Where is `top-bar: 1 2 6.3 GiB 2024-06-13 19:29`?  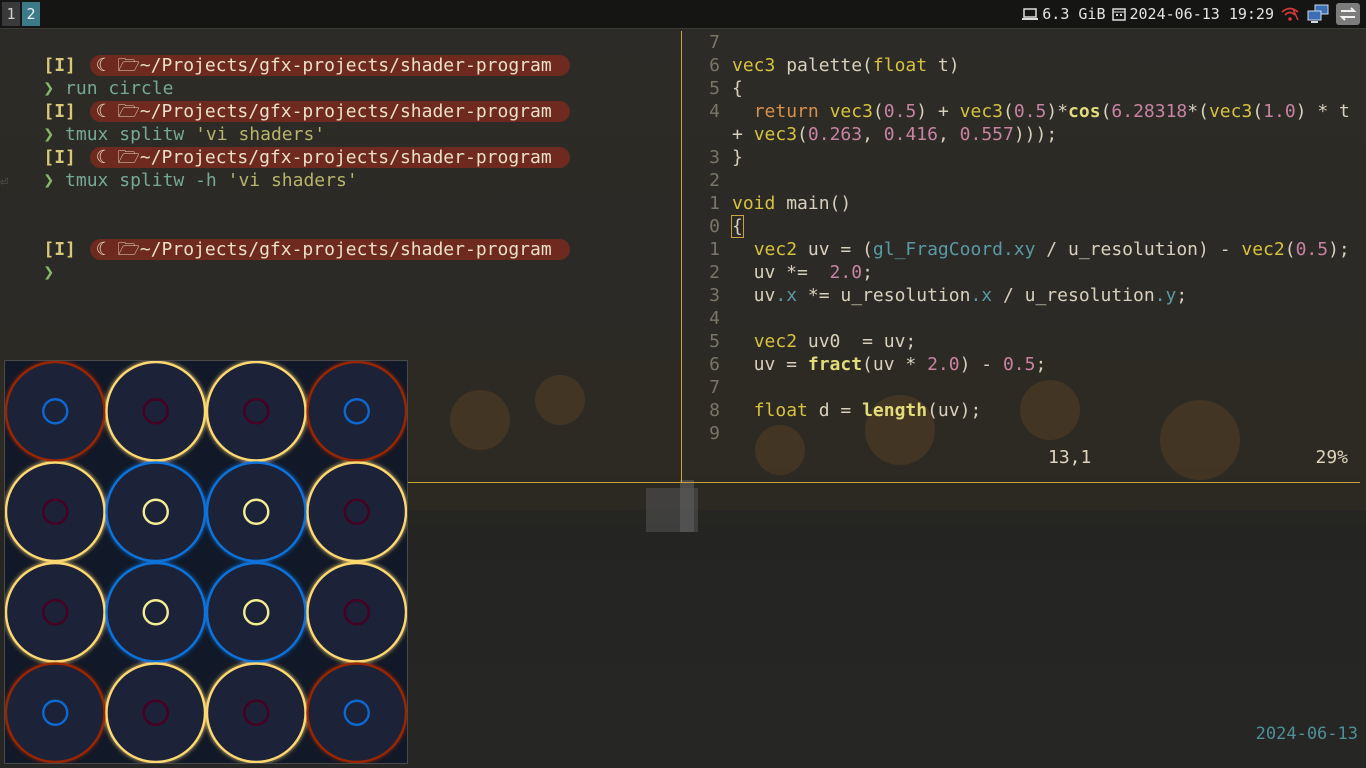
top-bar: 1 2 6.3 GiB 2024-06-13 19:29 is located at coordinates (683, 14).